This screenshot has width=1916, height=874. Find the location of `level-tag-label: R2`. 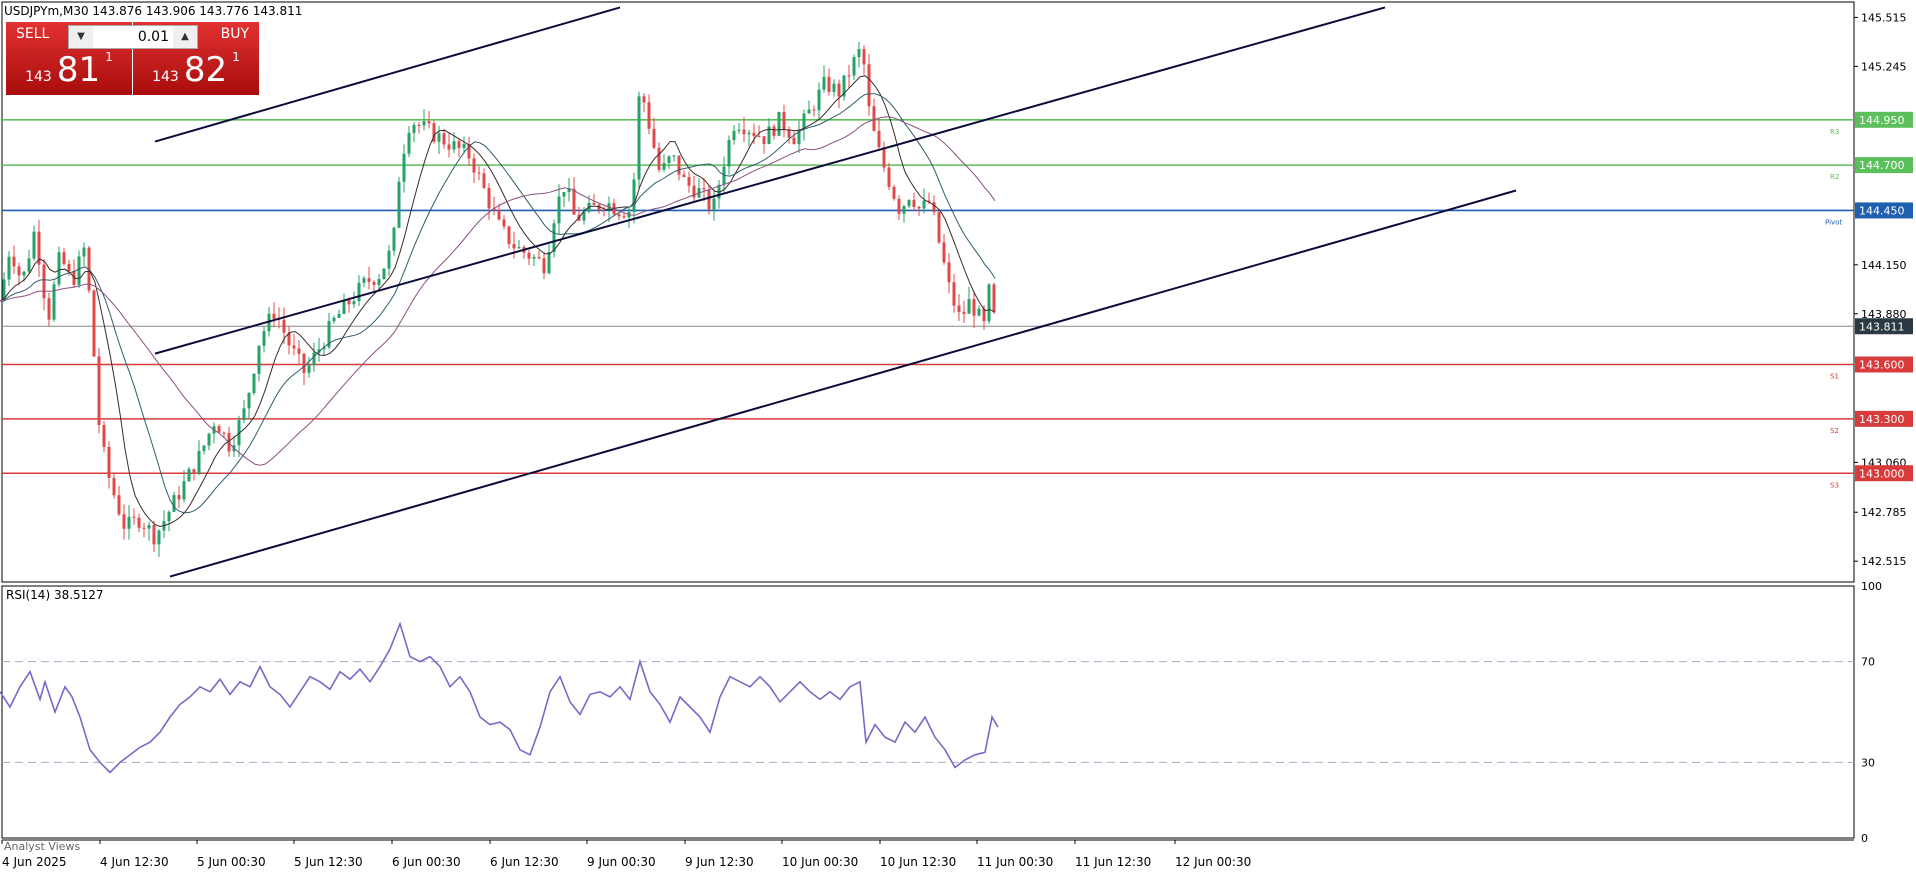

level-tag-label: R2 is located at coordinates (1834, 177).